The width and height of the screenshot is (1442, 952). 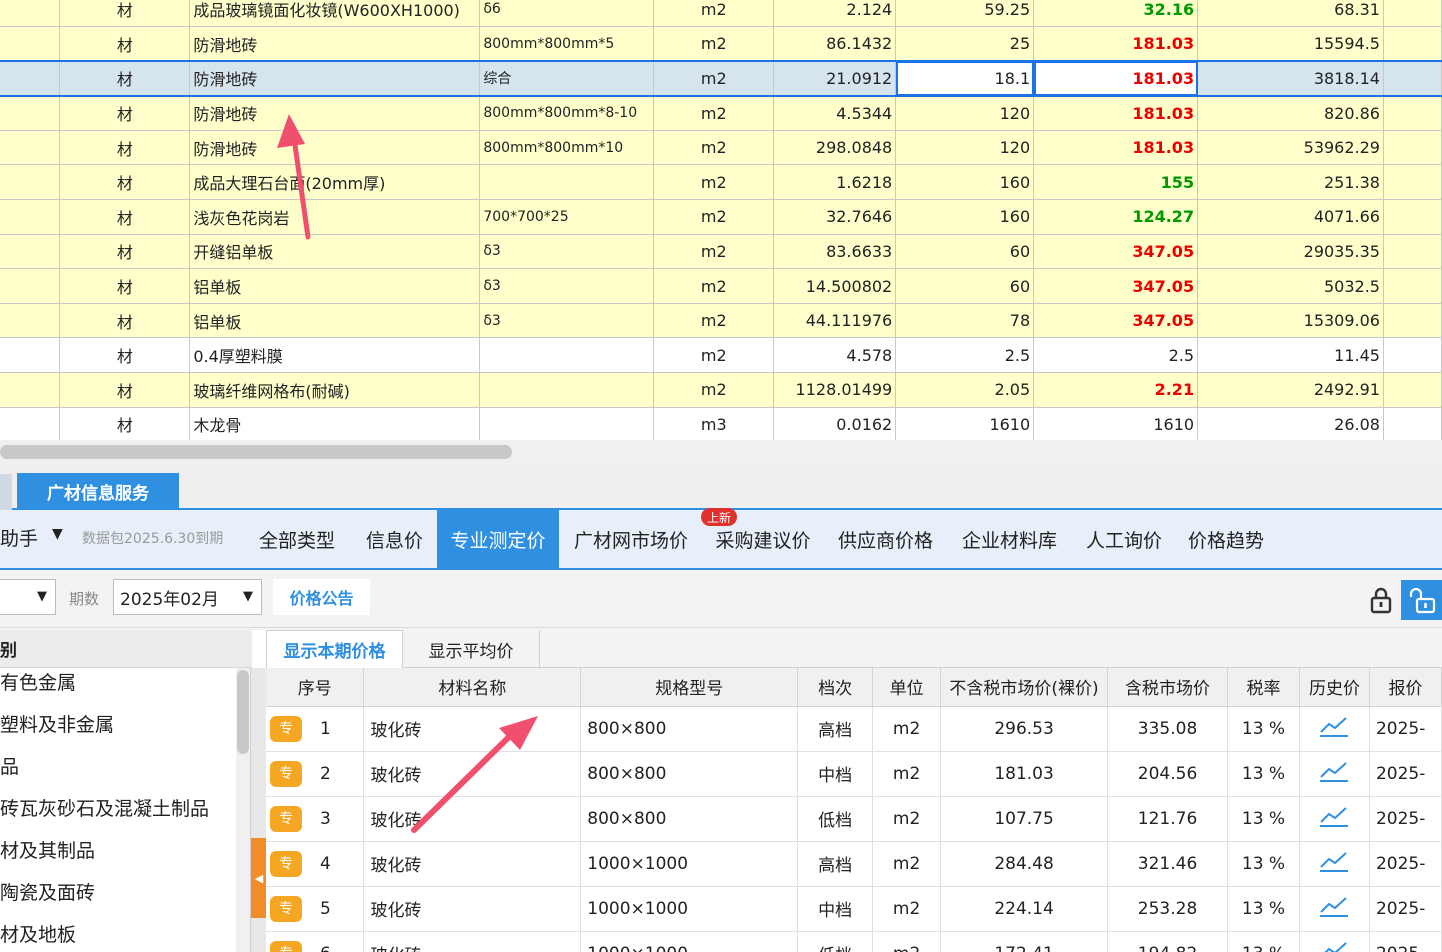 I want to click on sub-tab: 显示平均价, so click(x=471, y=649).